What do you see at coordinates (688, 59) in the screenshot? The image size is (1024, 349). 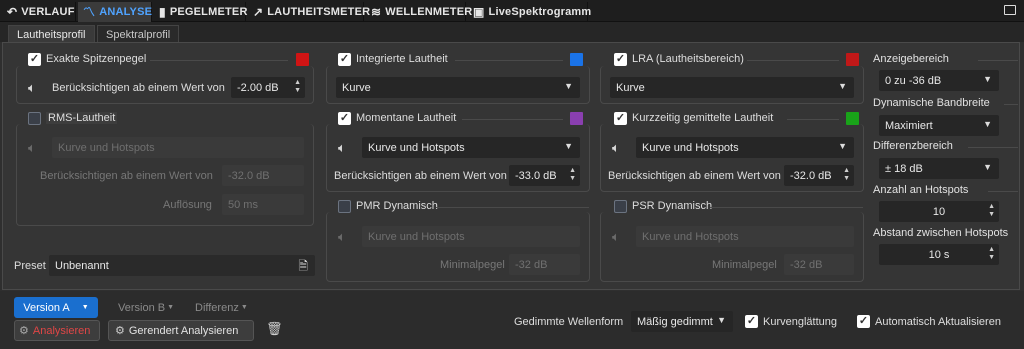 I see `lra-label: LRA (Lautheitsbereich)` at bounding box center [688, 59].